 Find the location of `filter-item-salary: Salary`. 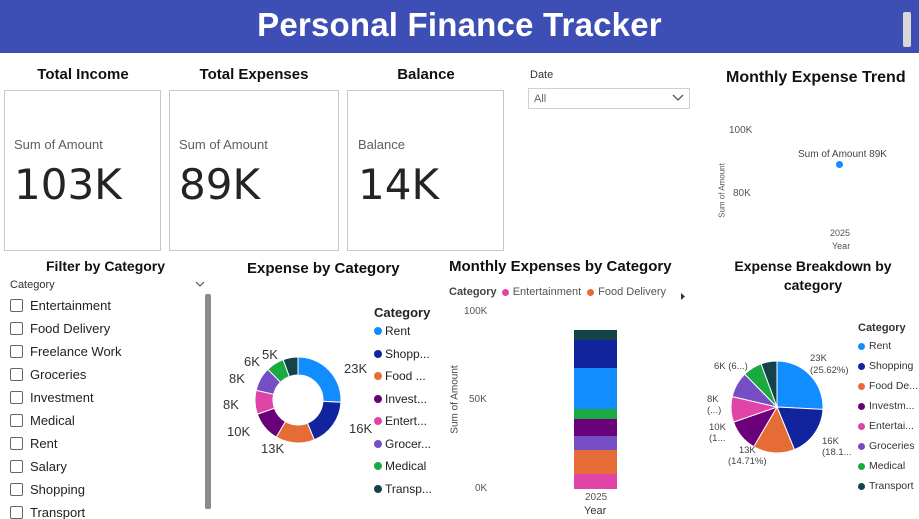

filter-item-salary: Salary is located at coordinates (105, 466).